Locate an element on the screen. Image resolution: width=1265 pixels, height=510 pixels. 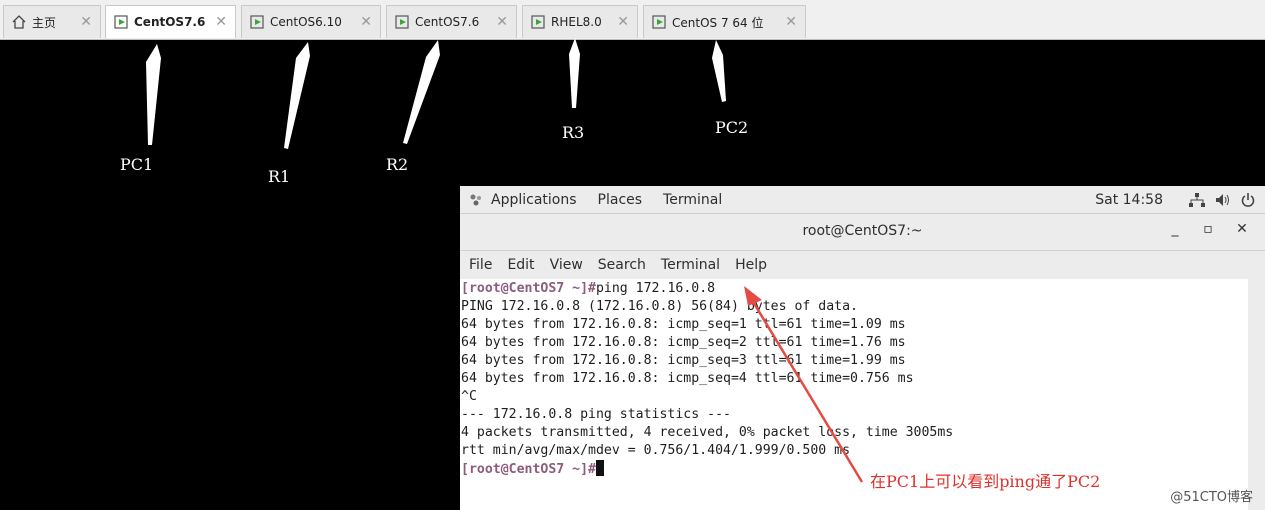
annotation-note: 在PC1上可以看到ping通了PC2 is located at coordinates (985, 481).